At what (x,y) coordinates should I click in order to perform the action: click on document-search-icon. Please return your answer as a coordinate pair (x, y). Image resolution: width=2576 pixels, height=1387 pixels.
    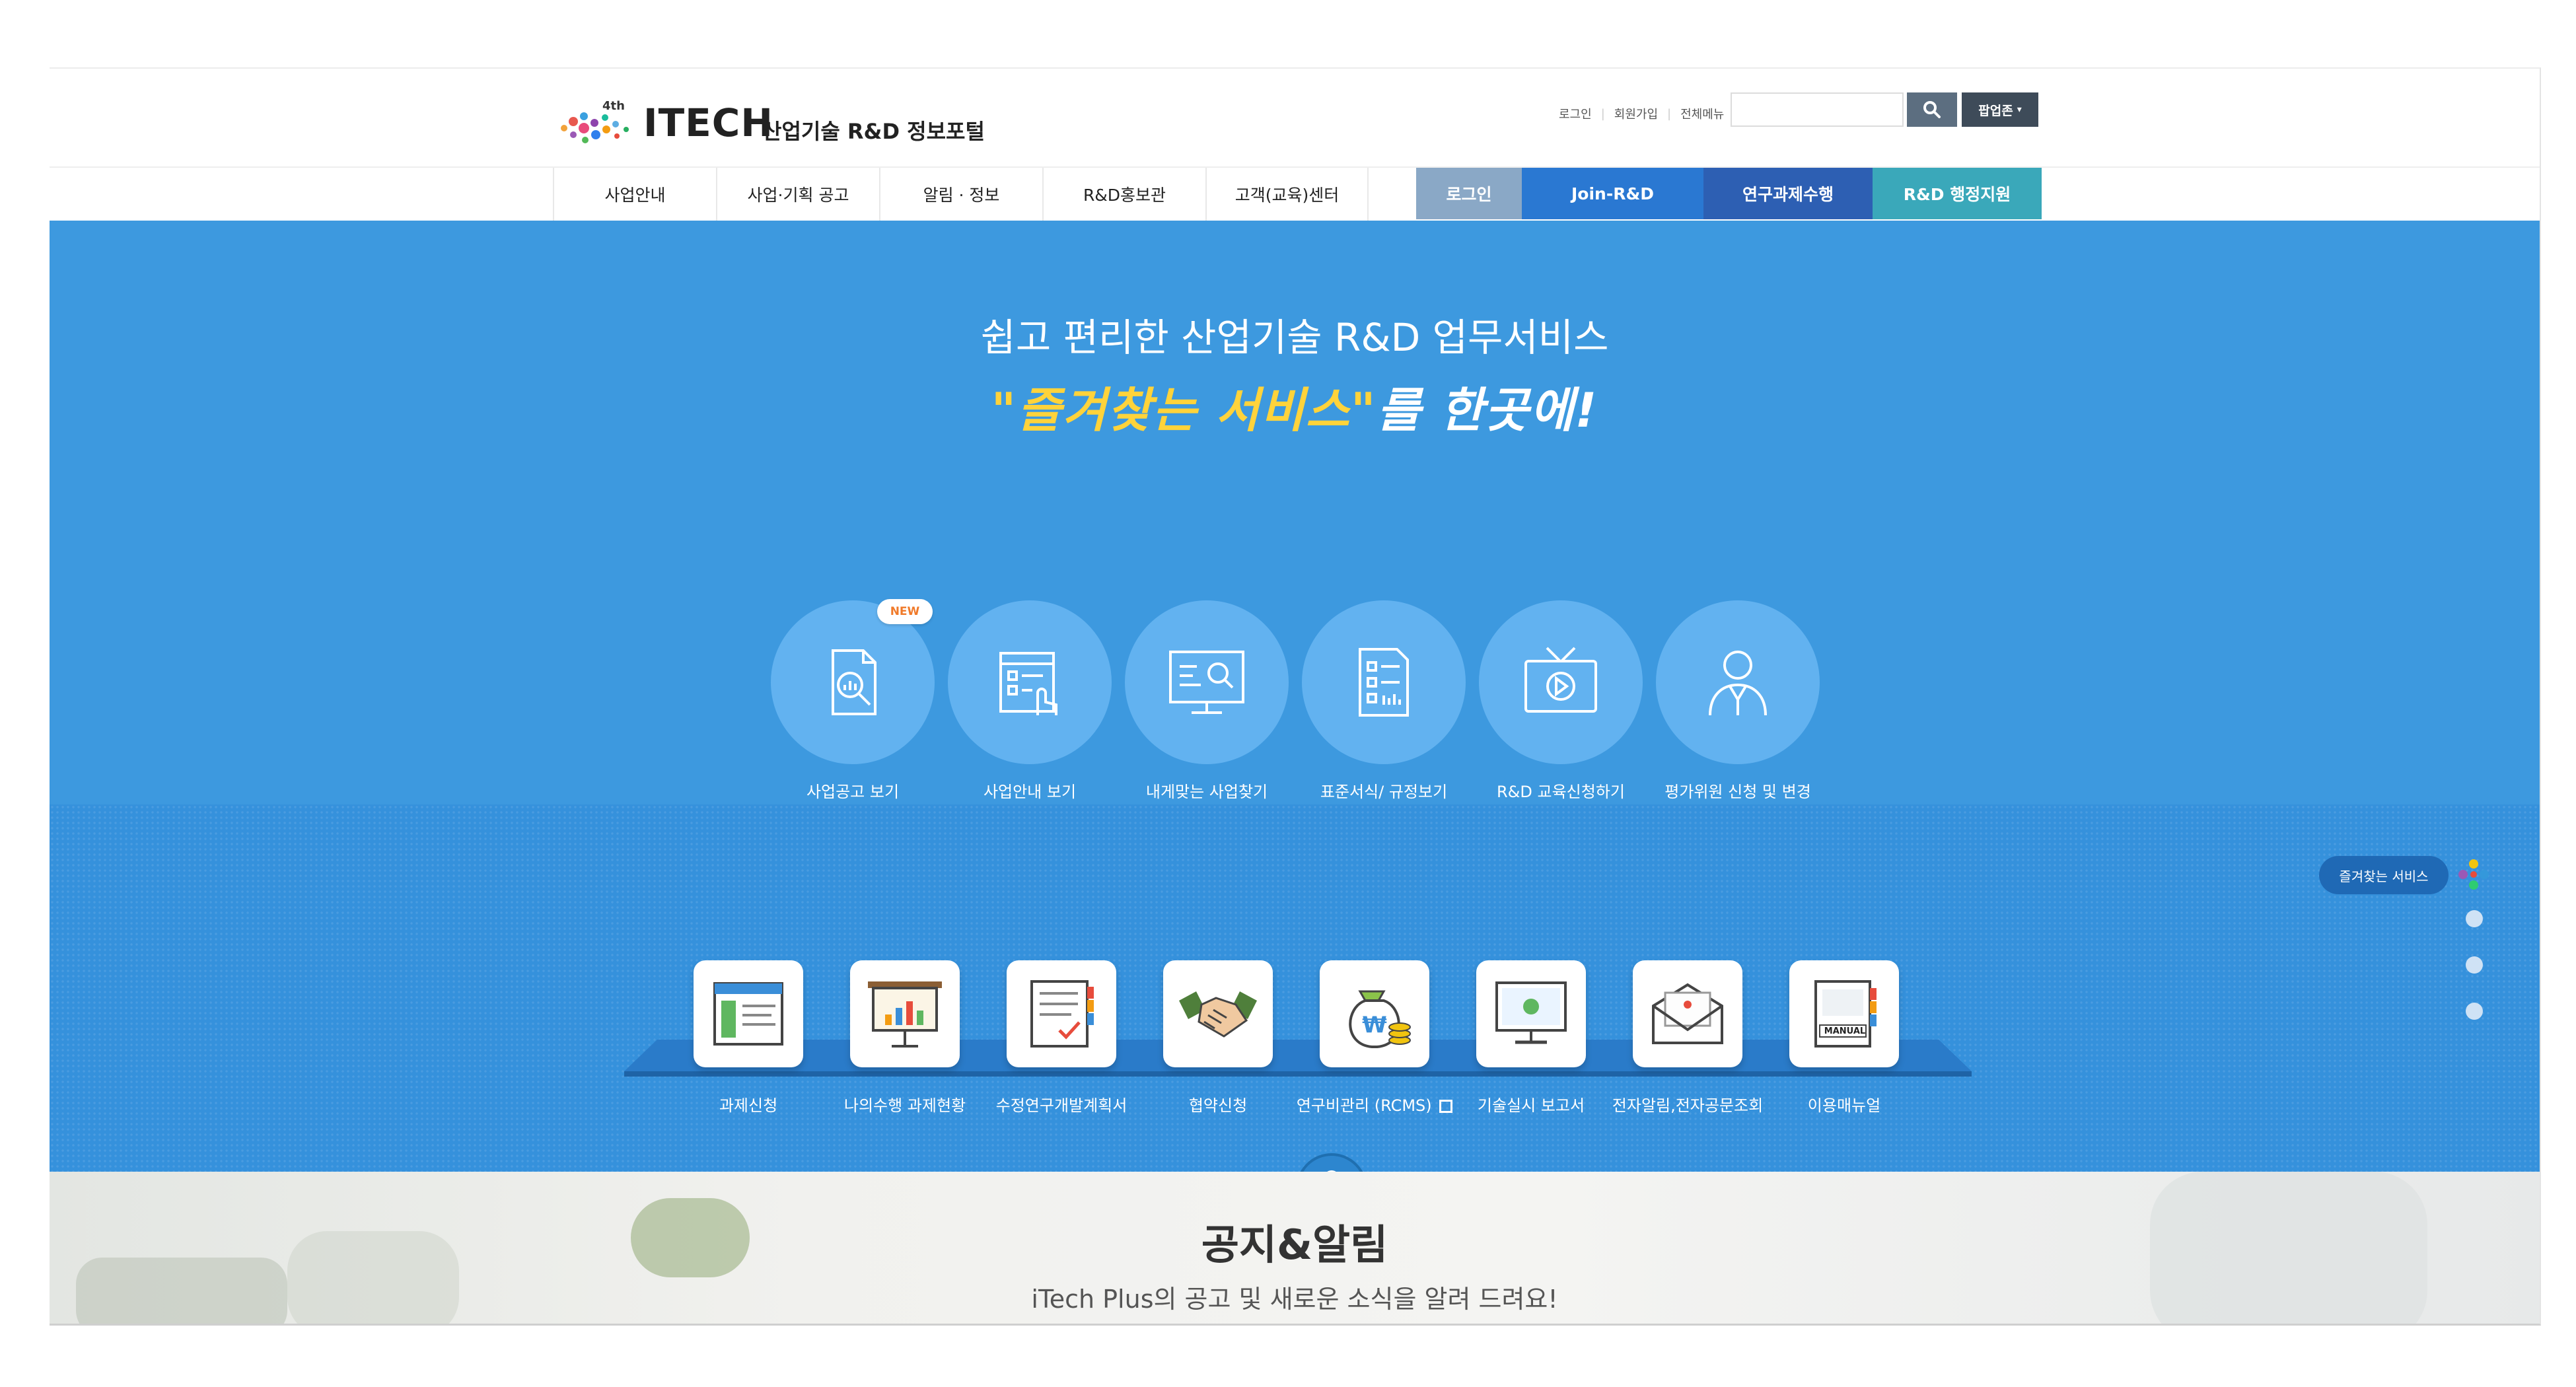
    Looking at the image, I should click on (854, 682).